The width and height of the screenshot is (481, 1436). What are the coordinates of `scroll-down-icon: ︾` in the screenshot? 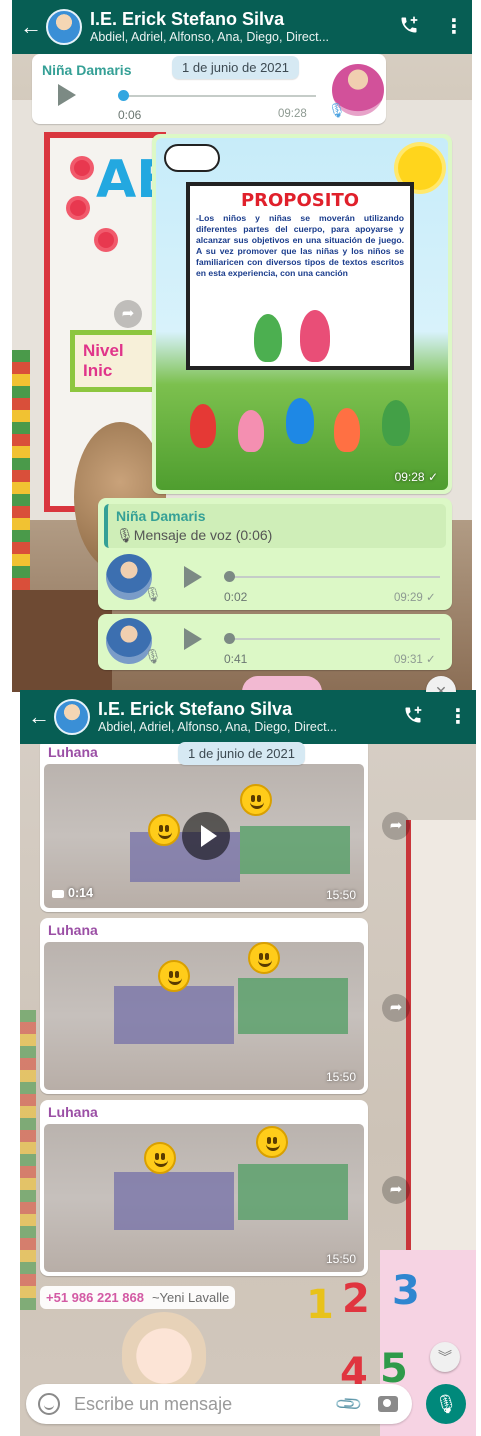 It's located at (445, 1357).